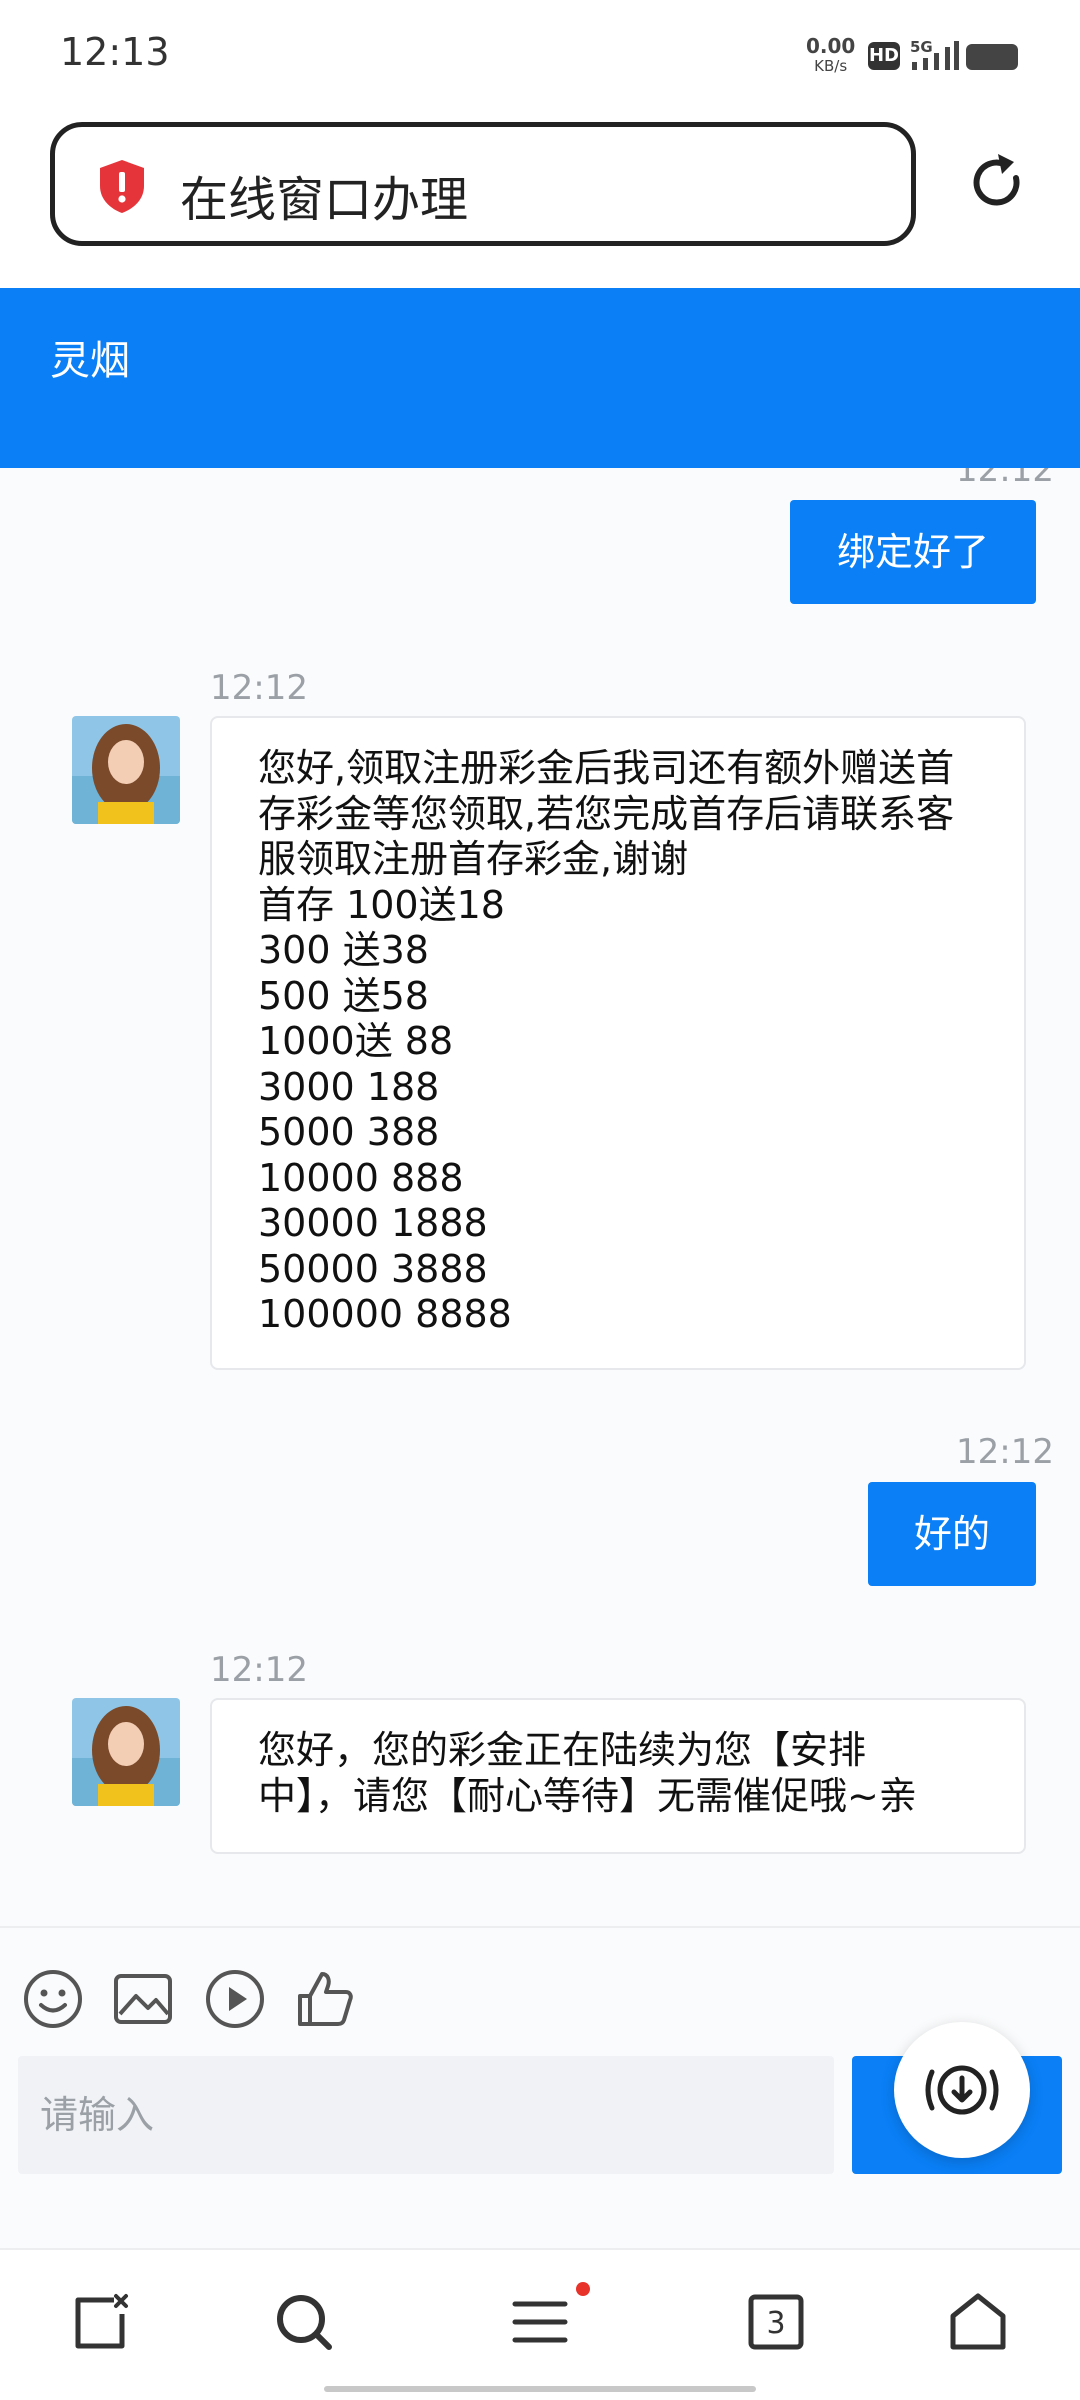 This screenshot has height=2400, width=1080. I want to click on home-icon, so click(978, 2324).